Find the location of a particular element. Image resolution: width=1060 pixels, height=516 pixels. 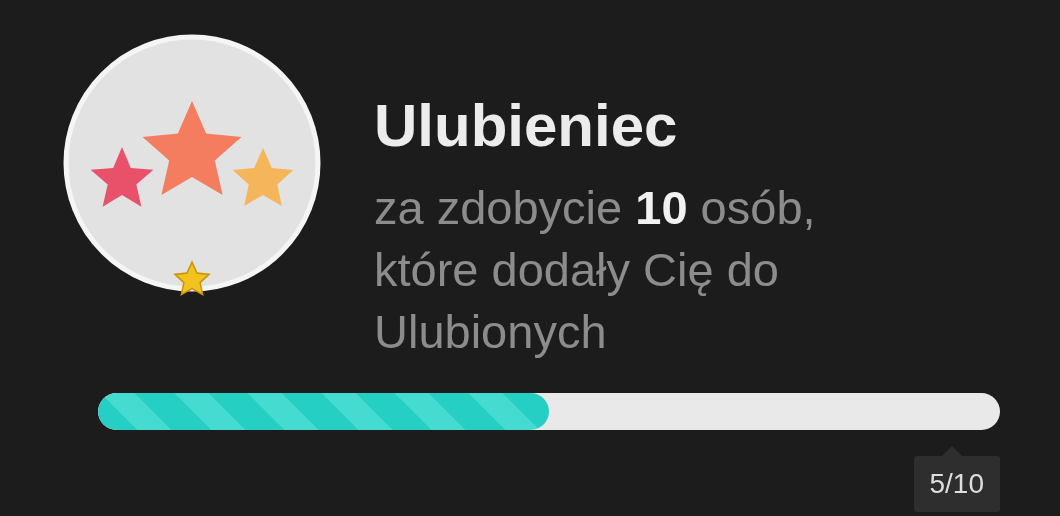

achievement-description: za zdobycie 10 osób, które dodały Cię do Ulubionych is located at coordinates (595, 270).